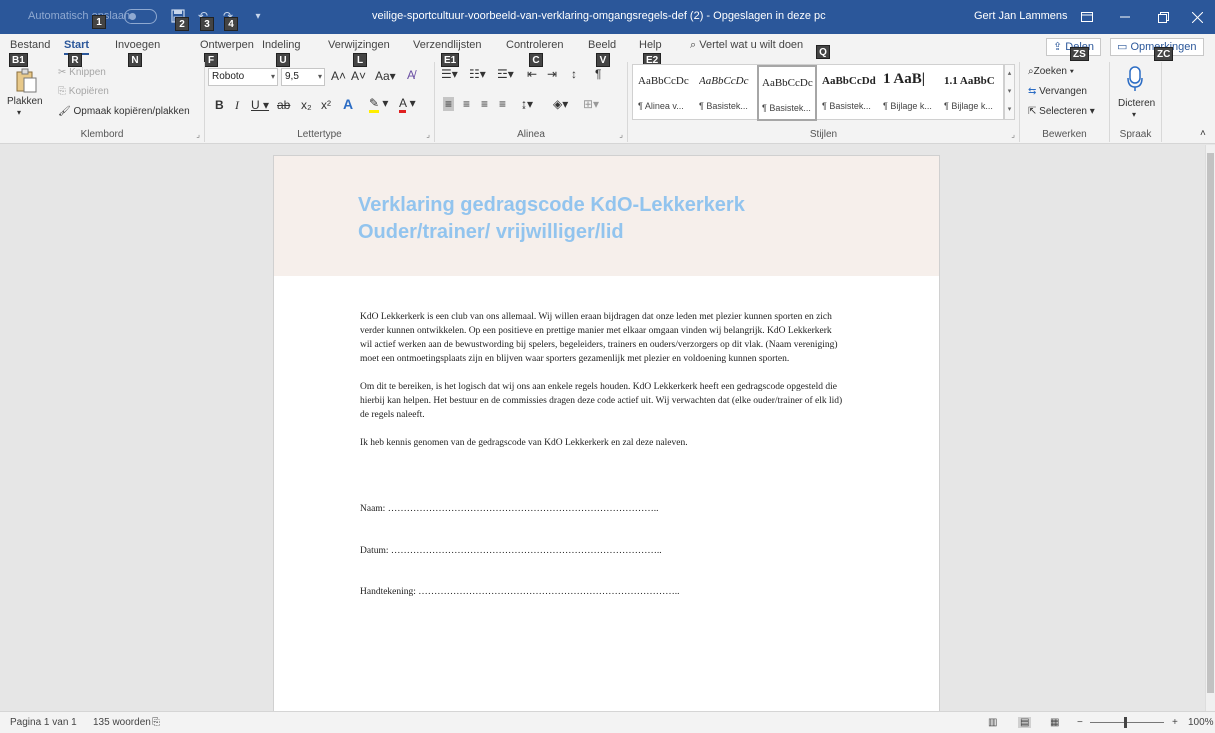 This screenshot has height=733, width=1215. What do you see at coordinates (746, 45) in the screenshot?
I see `tell-me-search: ⌕ Vertel wat u wilt doen` at bounding box center [746, 45].